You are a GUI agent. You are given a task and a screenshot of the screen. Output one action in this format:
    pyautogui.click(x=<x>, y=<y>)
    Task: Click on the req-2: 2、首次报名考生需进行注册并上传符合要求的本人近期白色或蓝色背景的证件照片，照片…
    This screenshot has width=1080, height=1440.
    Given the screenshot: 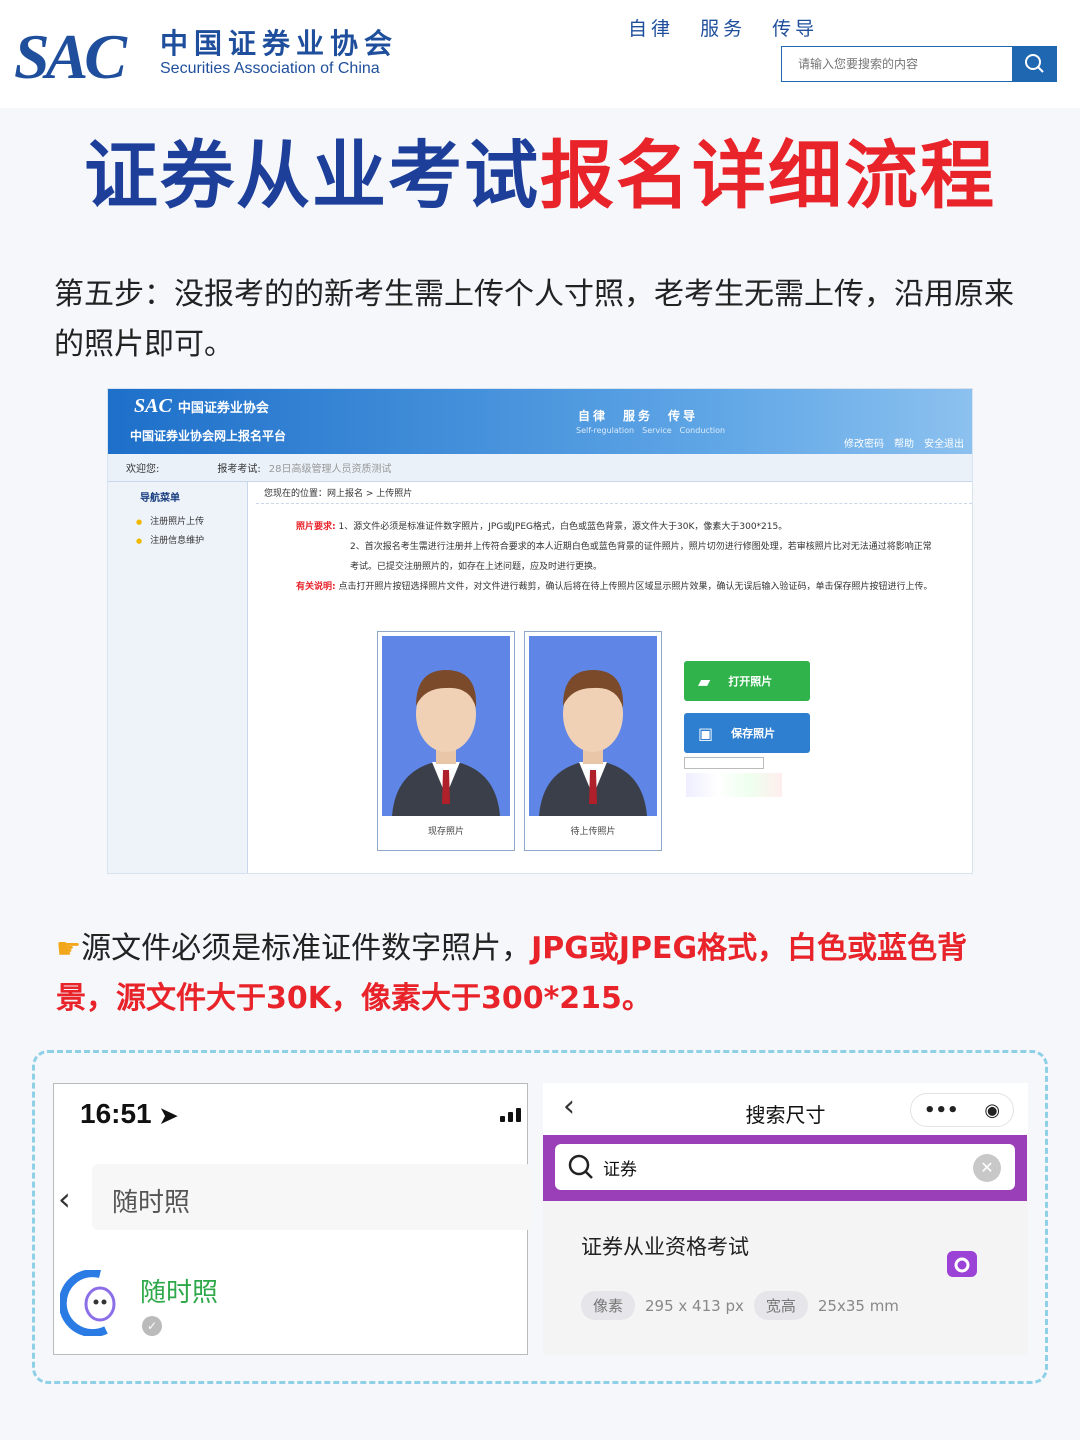 What is the action you would take?
    pyautogui.click(x=641, y=557)
    